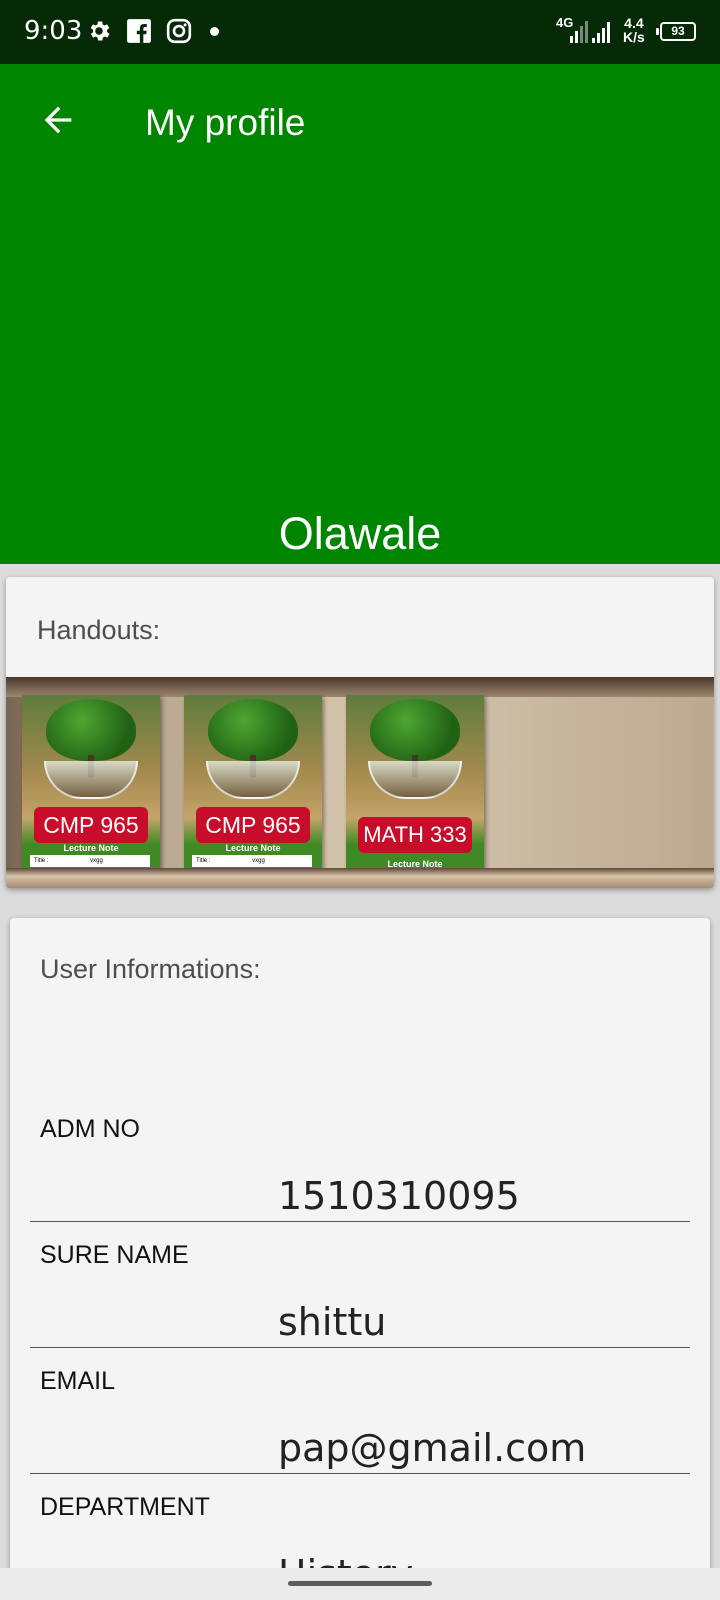 This screenshot has height=1600, width=720. Describe the element at coordinates (360, 878) in the screenshot. I see `shelf-ledge` at that location.